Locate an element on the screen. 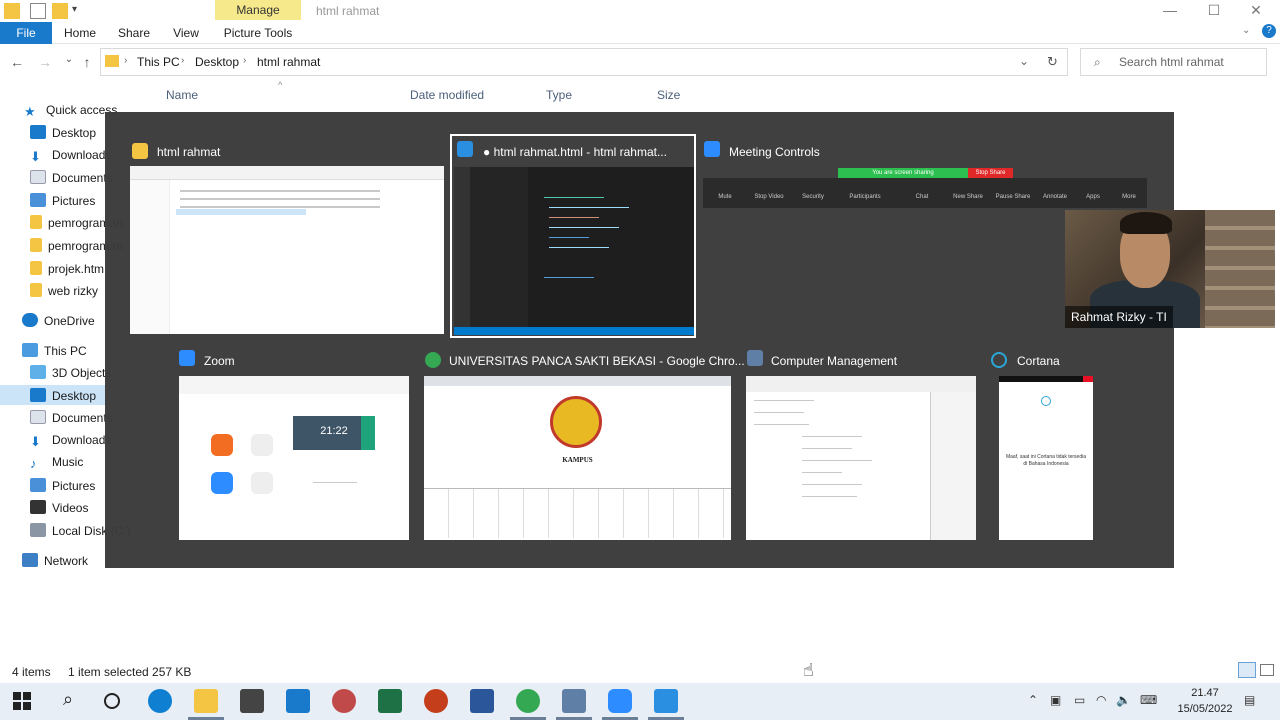 This screenshot has width=1280, height=720. manage-tab: Manage is located at coordinates (258, 10).